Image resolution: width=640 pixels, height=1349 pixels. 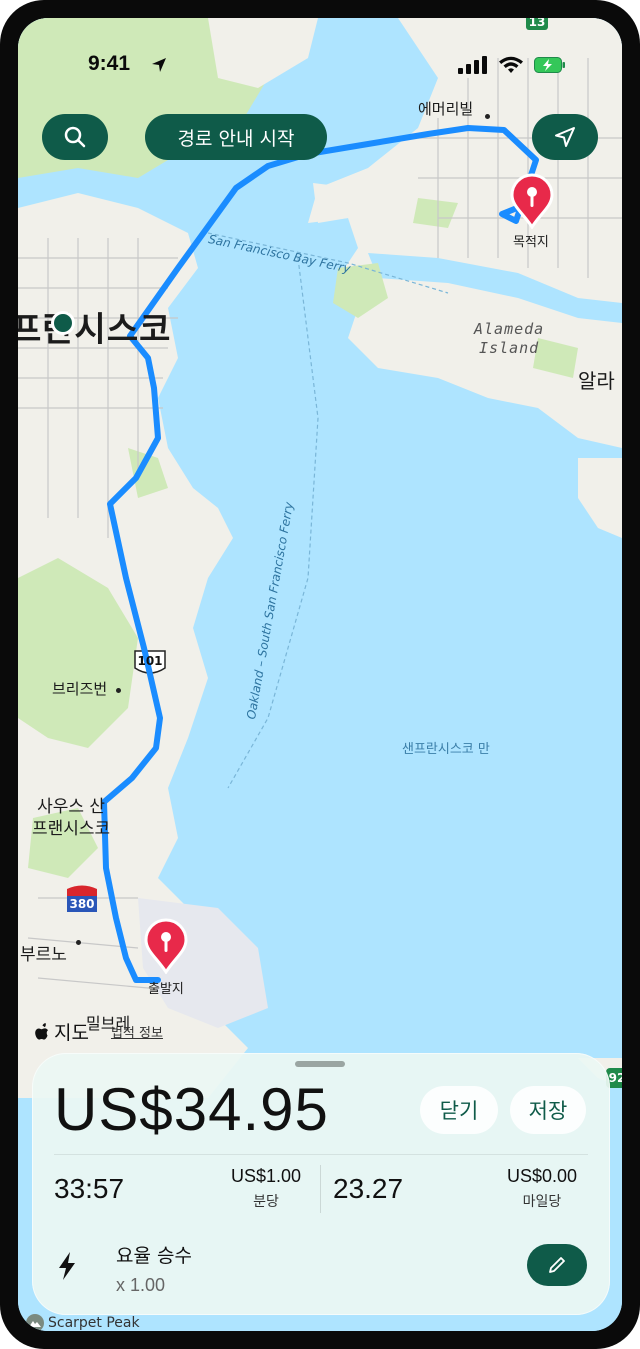 What do you see at coordinates (159, 65) in the screenshot?
I see `location-arrow-icon` at bounding box center [159, 65].